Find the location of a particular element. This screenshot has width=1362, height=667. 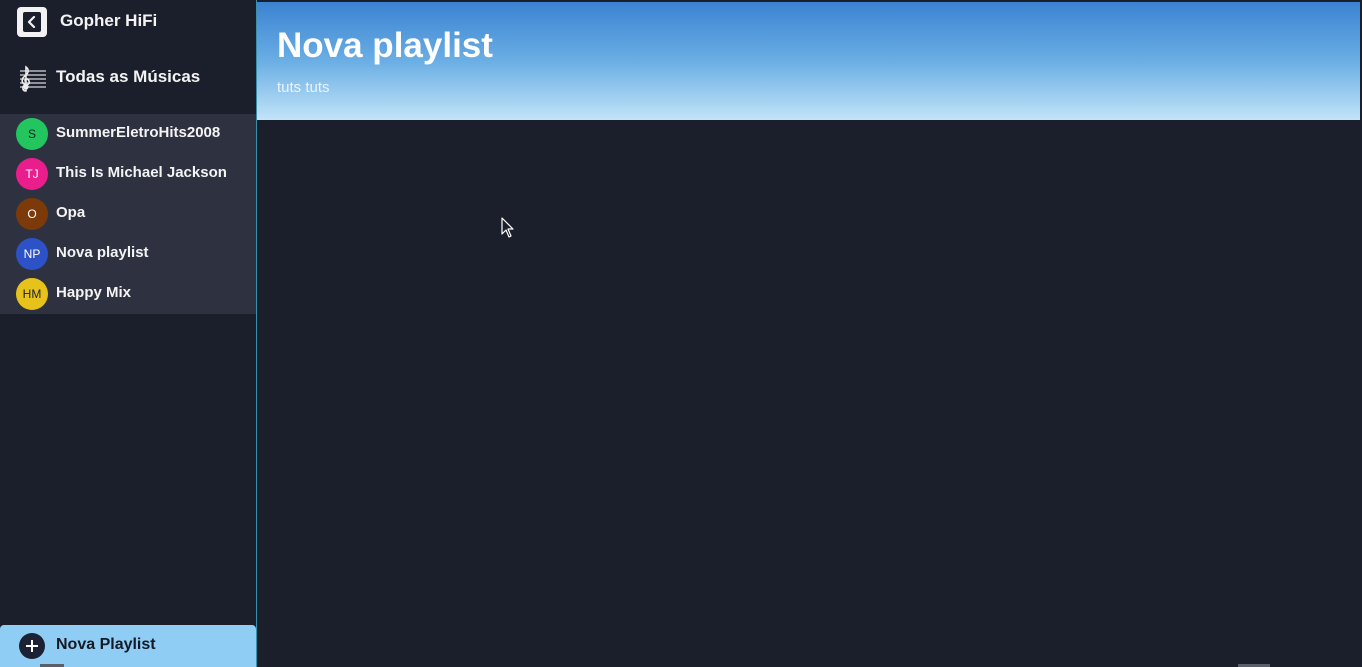

new-playlist-button: Nova Playlist is located at coordinates (128, 646).